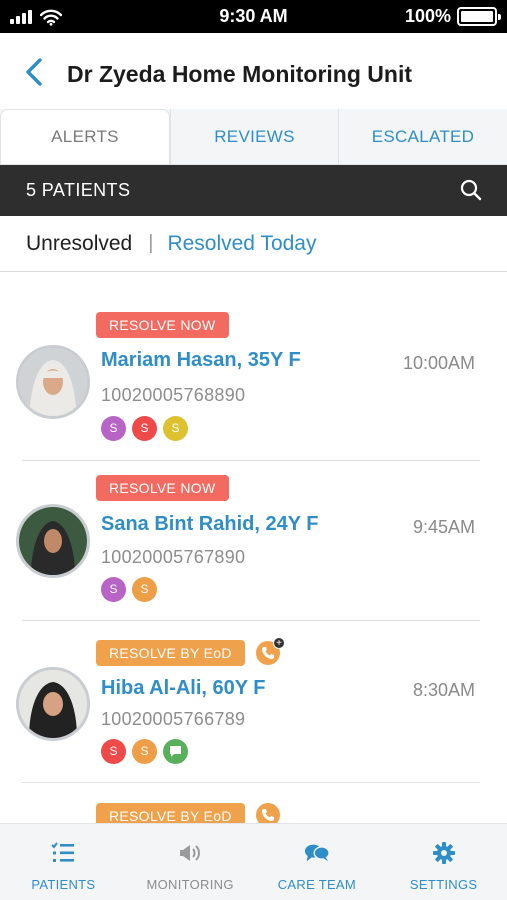 The image size is (507, 900). What do you see at coordinates (443, 527) in the screenshot?
I see `alert-time: 9:45AM` at bounding box center [443, 527].